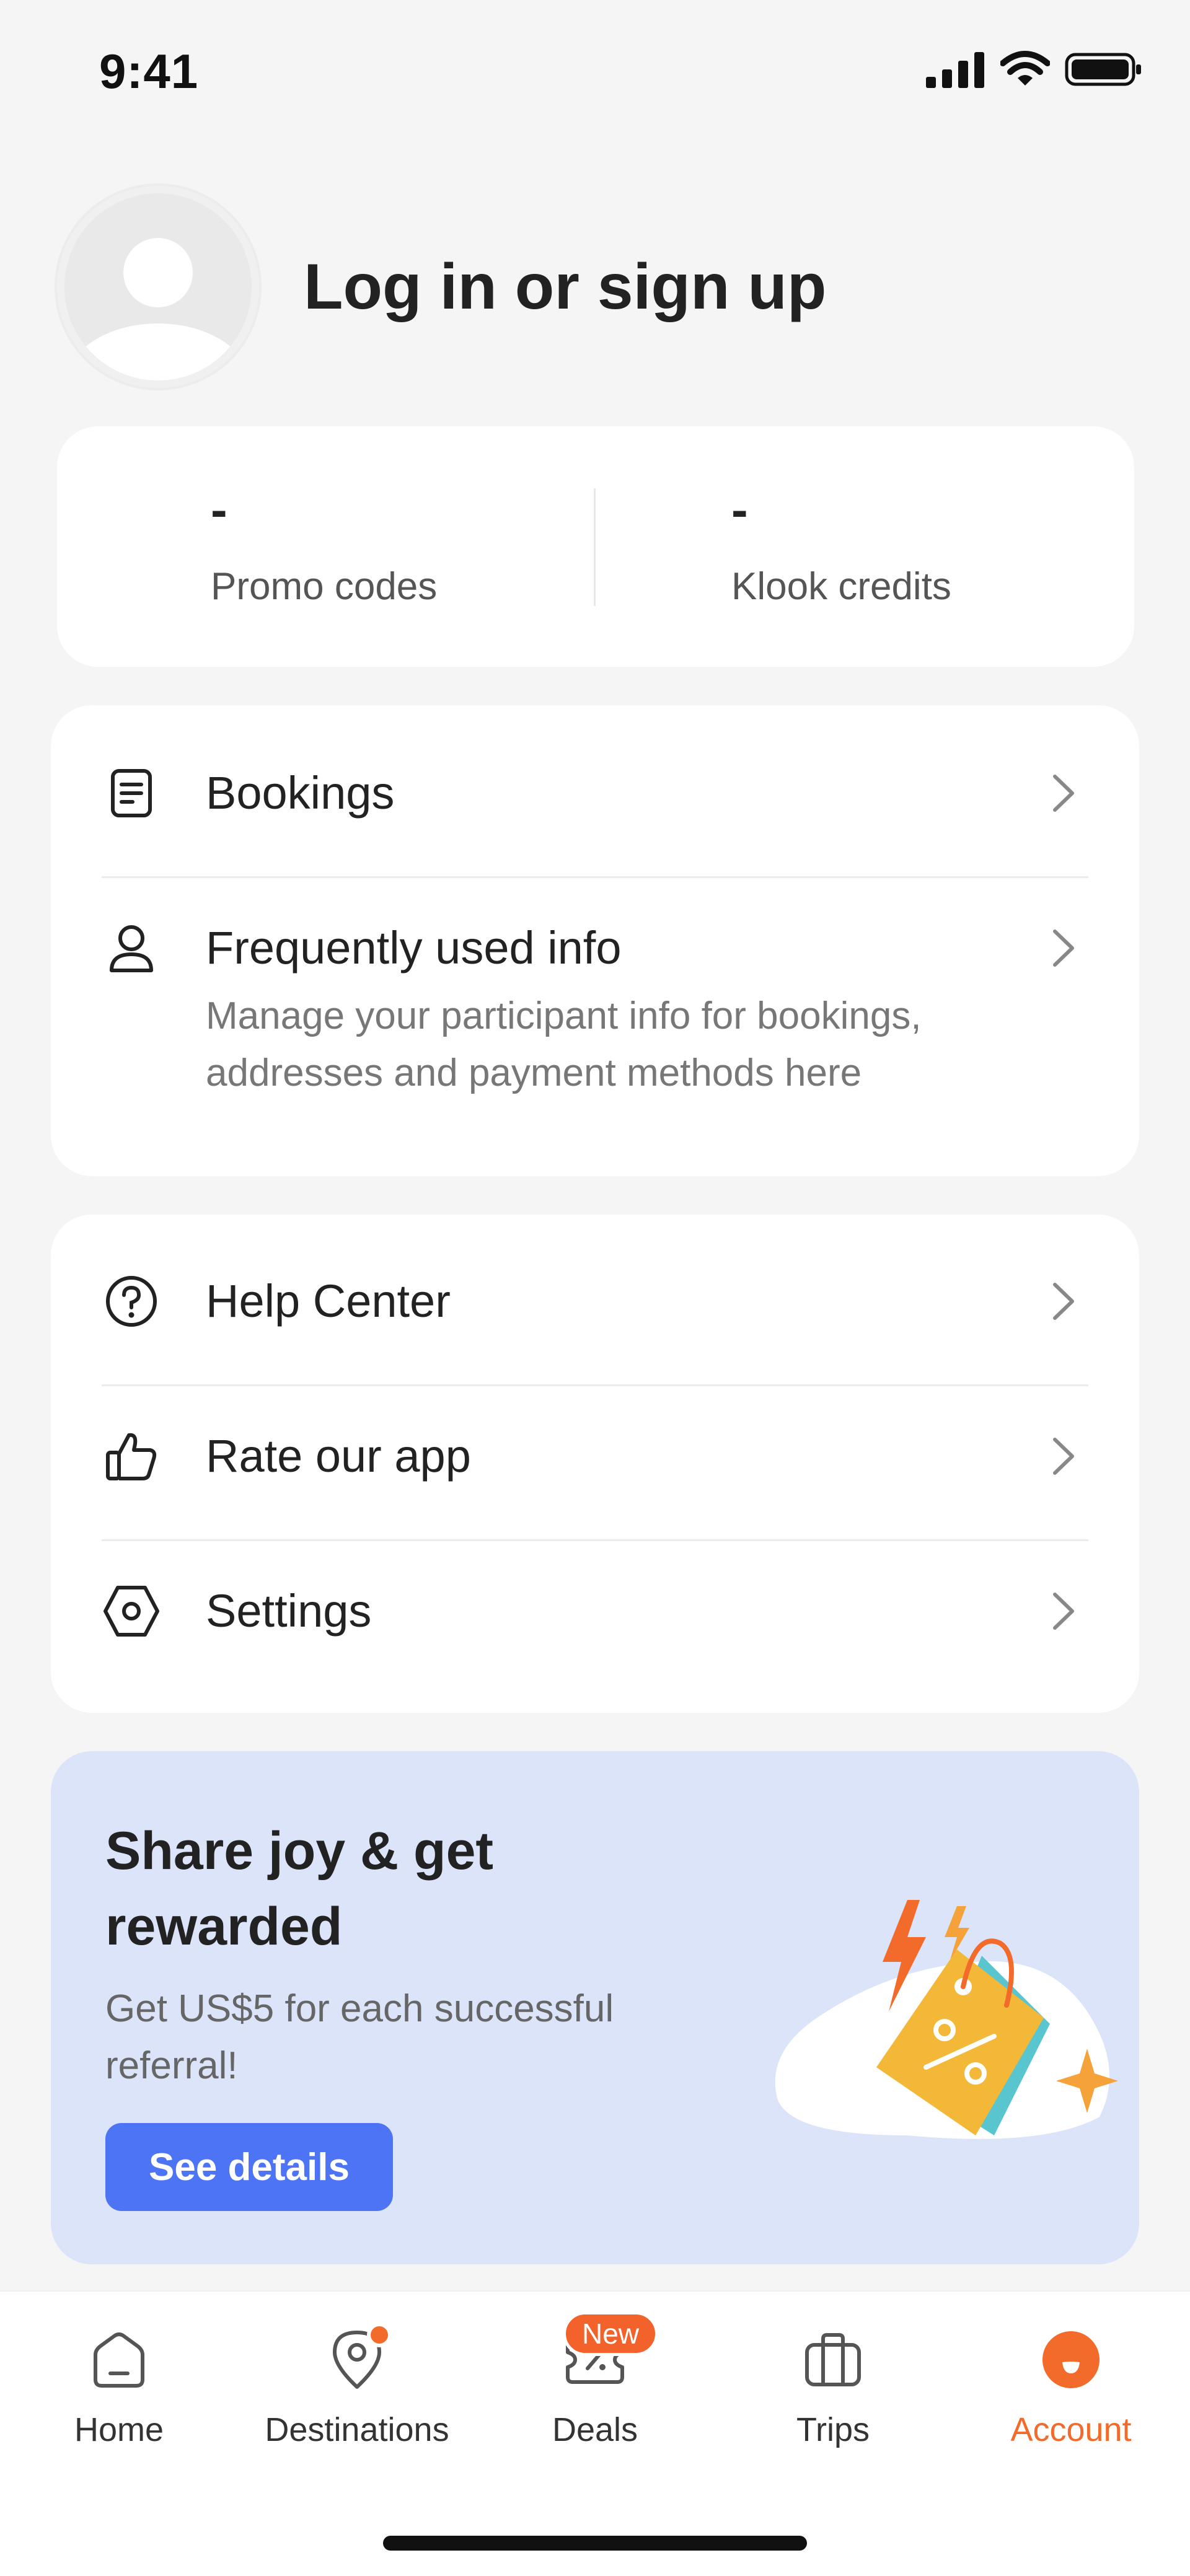  Describe the element at coordinates (131, 948) in the screenshot. I see `person-icon` at that location.